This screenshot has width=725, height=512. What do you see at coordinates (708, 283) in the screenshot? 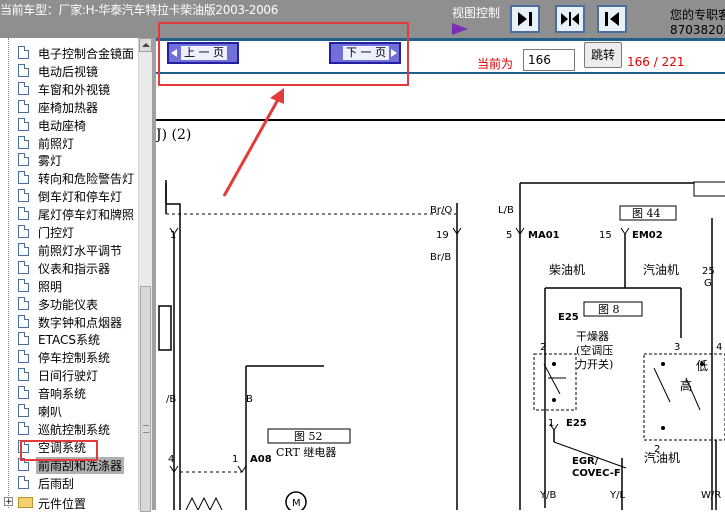
I see `svg-text: G` at bounding box center [708, 283].